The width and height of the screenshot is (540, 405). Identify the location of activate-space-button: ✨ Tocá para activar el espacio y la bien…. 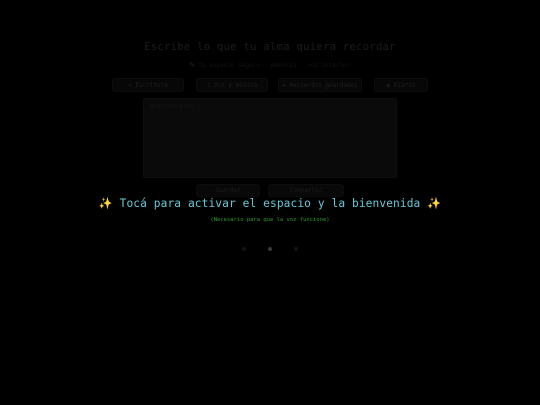
(270, 203).